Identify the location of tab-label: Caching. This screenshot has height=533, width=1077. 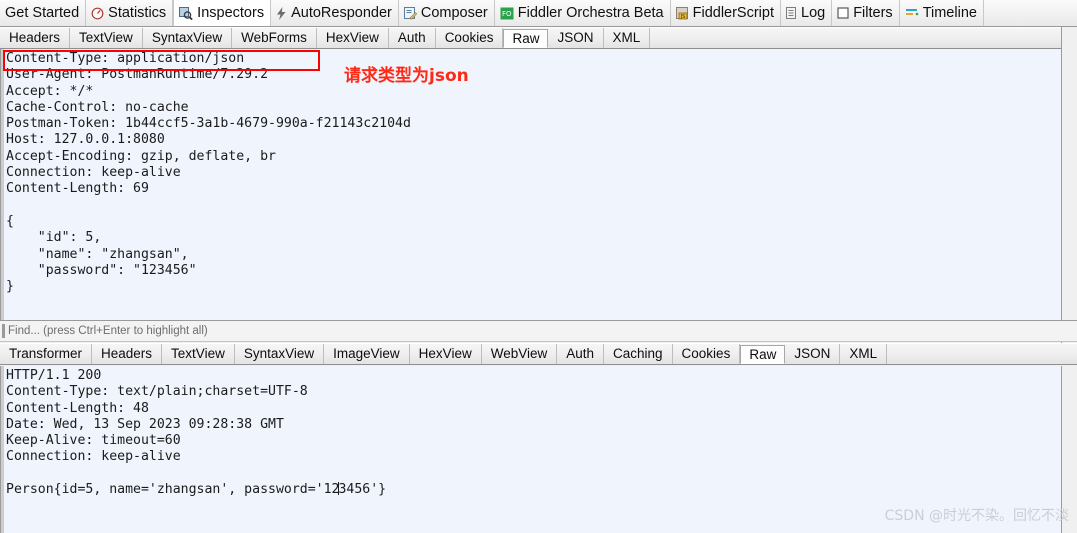
(638, 354).